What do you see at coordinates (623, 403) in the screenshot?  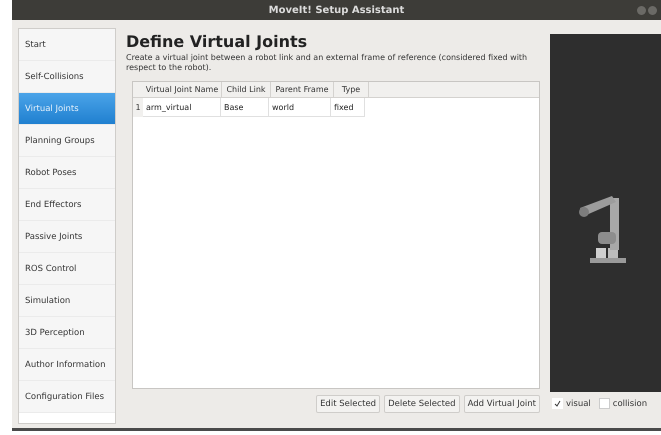 I see `viewer-checkbox: collision` at bounding box center [623, 403].